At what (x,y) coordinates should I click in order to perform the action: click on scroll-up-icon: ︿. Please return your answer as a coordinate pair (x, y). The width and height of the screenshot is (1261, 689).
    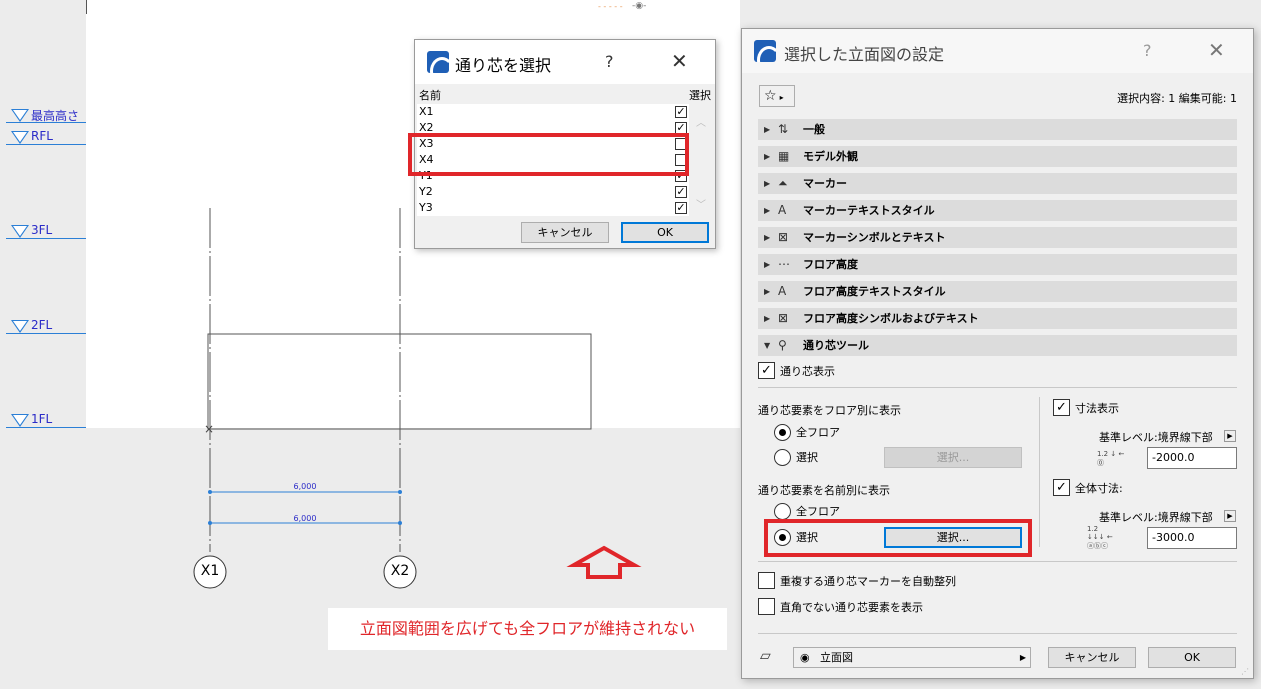
    Looking at the image, I should click on (701, 121).